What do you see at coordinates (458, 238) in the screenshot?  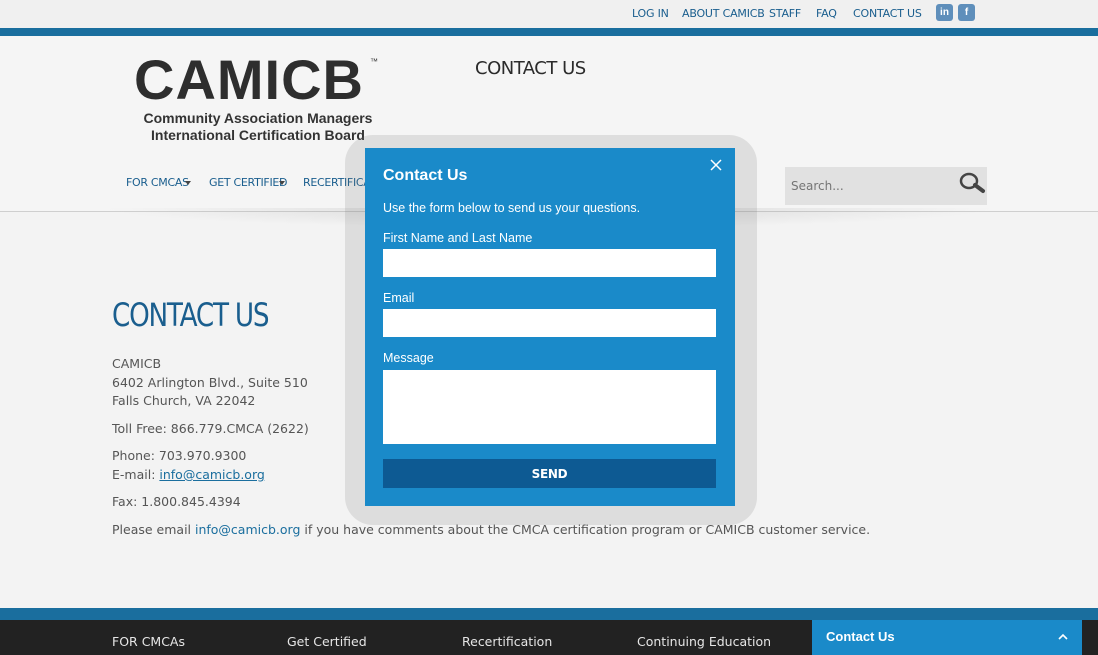 I see `name-label: First Name and Last Name` at bounding box center [458, 238].